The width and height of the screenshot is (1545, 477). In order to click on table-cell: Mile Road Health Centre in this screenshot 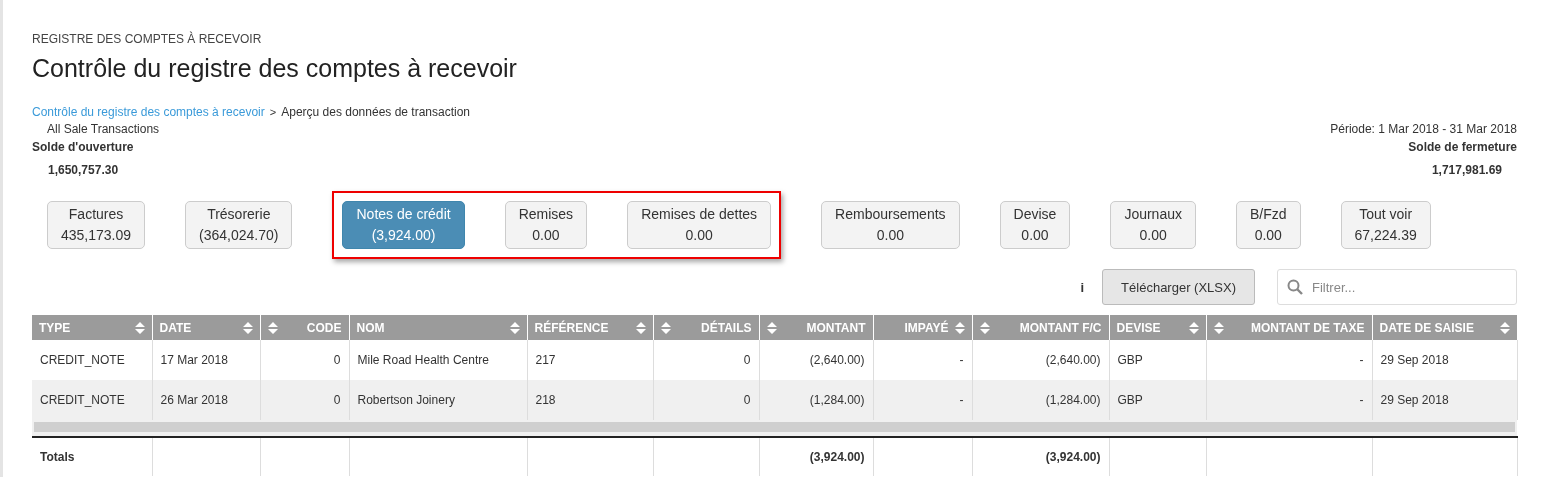, I will do `click(438, 360)`.